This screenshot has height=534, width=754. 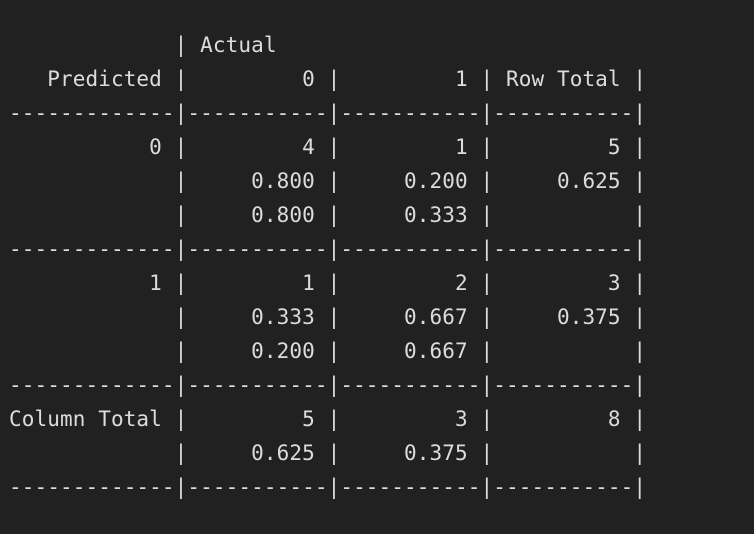 What do you see at coordinates (328, 215) in the screenshot?
I see `row-0-col-prop-line: | 0.800 | 0.333 | |` at bounding box center [328, 215].